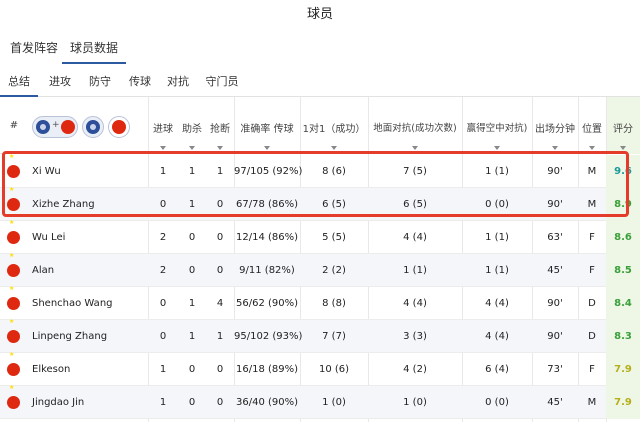 This screenshot has width=640, height=422. Describe the element at coordinates (415, 402) in the screenshot. I see `cell-ground-duels: 1 (0)` at that location.